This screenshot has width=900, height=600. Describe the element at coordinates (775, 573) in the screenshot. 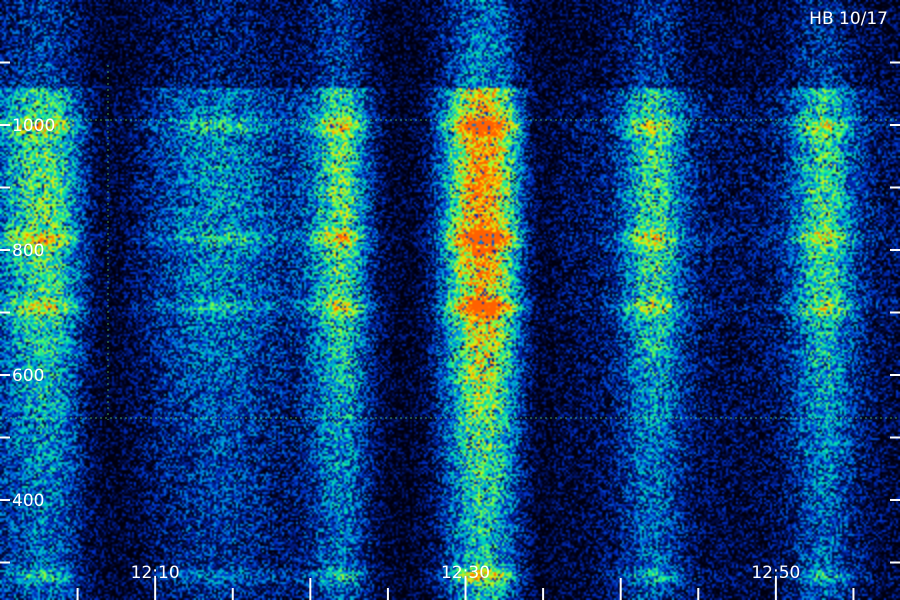

I see `x-tick-label: 12:50` at that location.